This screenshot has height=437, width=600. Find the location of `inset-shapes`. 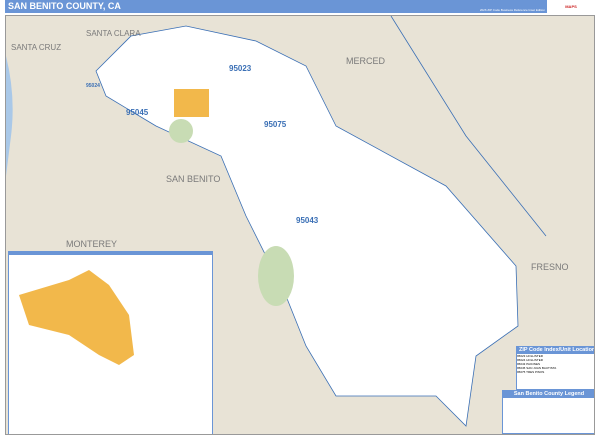

inset-shapes is located at coordinates (76, 317).